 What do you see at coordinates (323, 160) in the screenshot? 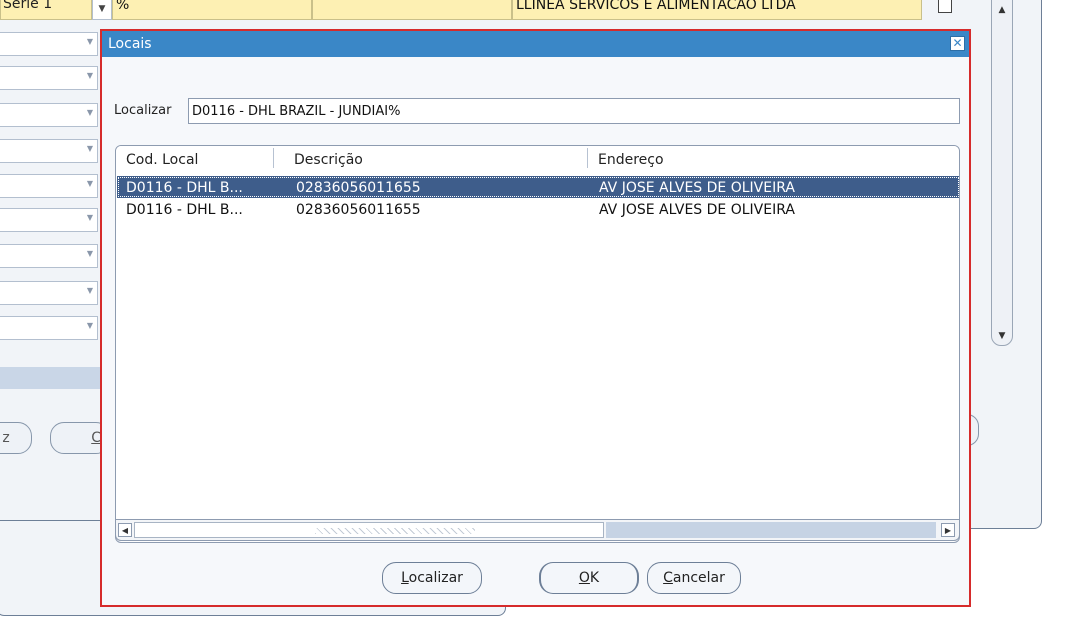
I see `column-header-descricao: Descrição` at bounding box center [323, 160].